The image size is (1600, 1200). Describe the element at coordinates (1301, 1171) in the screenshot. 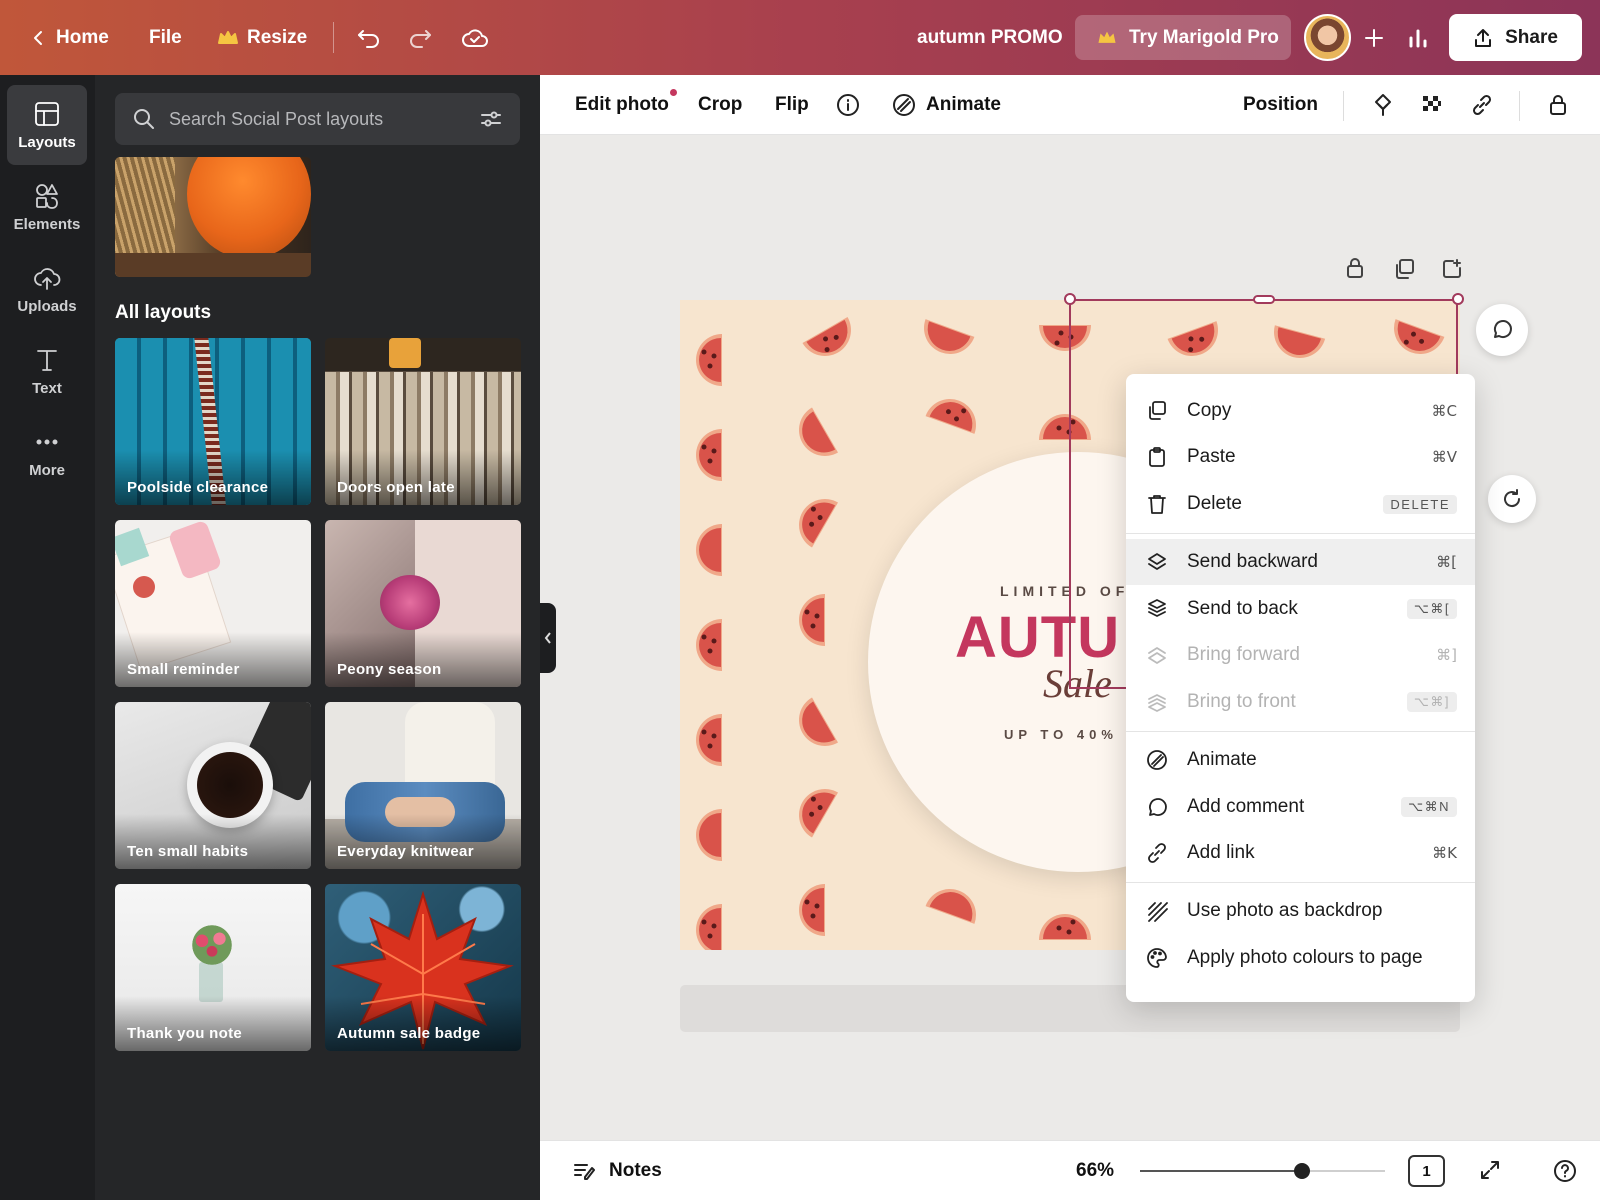

I see `zoom-slider-thumb` at that location.